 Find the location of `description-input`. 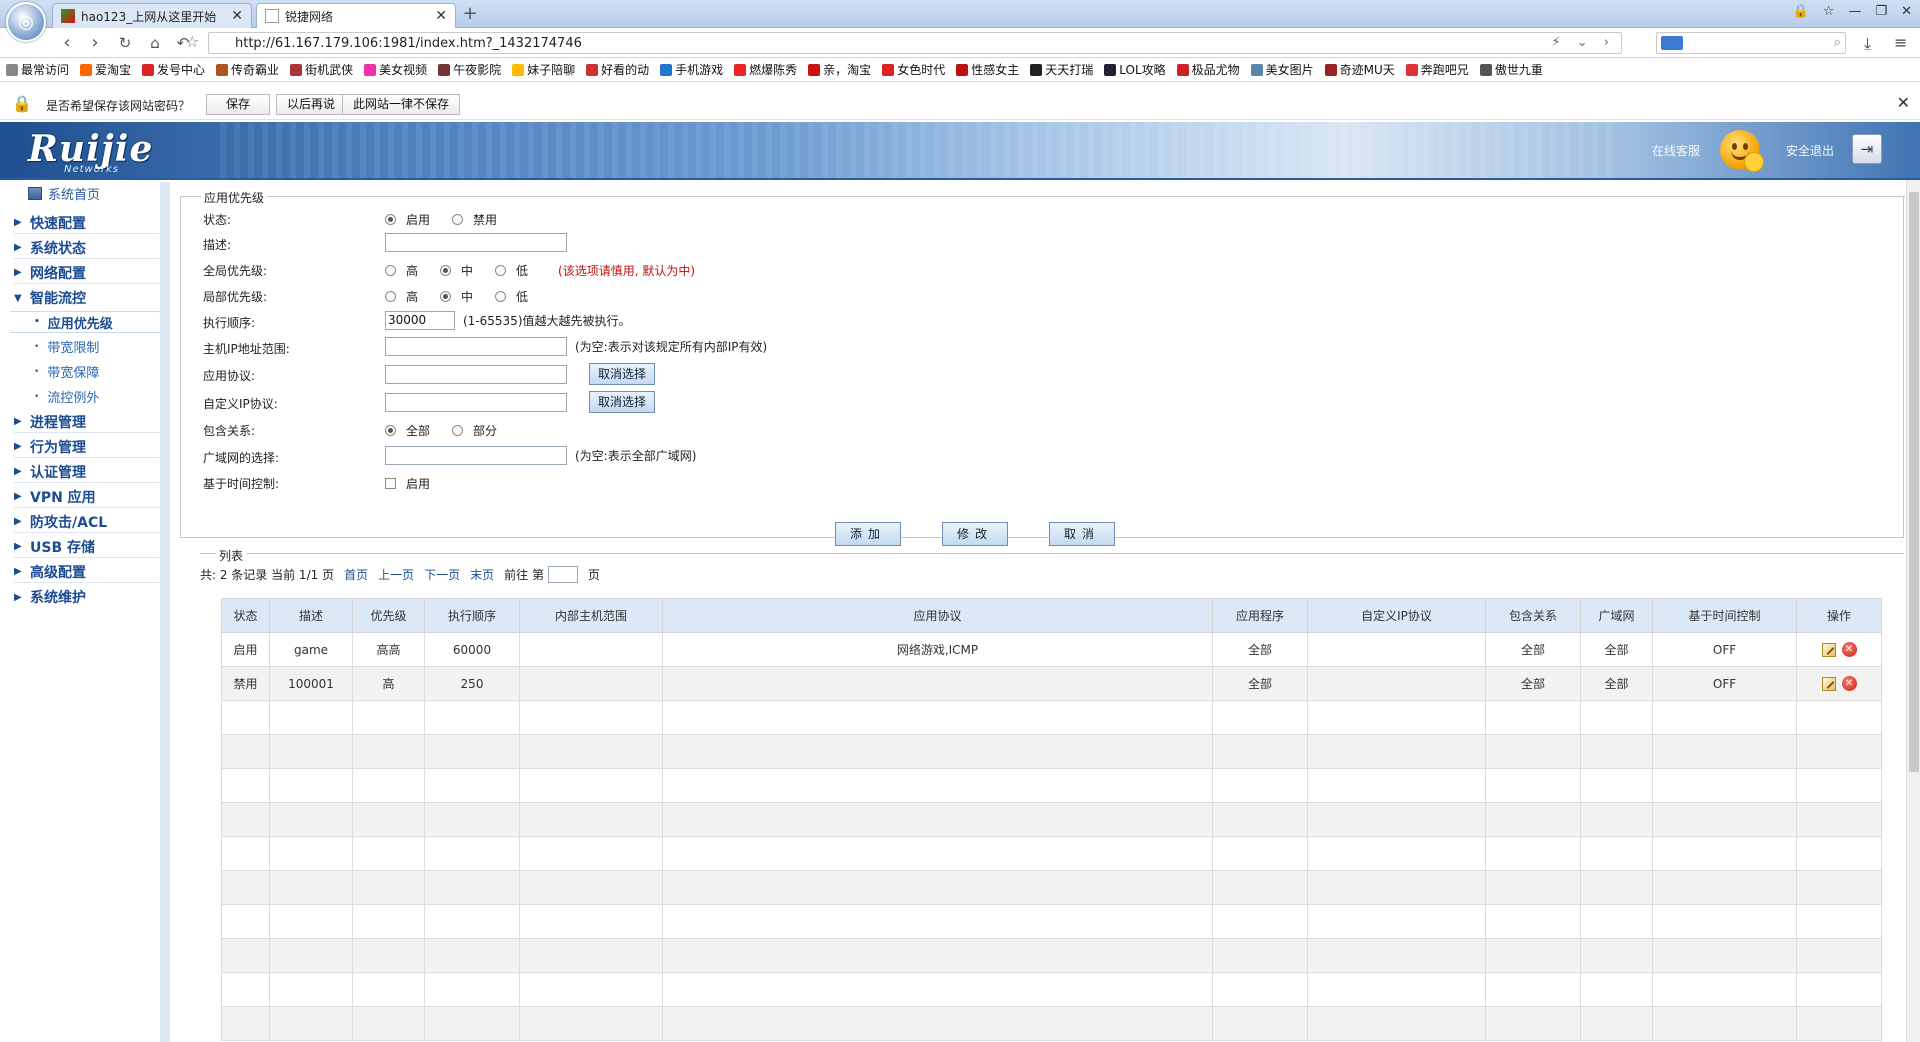

description-input is located at coordinates (476, 242).